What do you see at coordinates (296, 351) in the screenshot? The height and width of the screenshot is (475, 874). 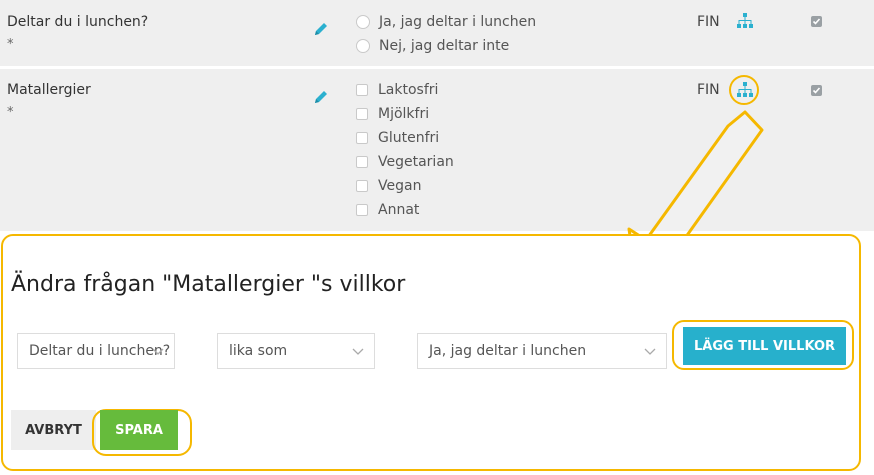 I see `operator-select: lika som` at bounding box center [296, 351].